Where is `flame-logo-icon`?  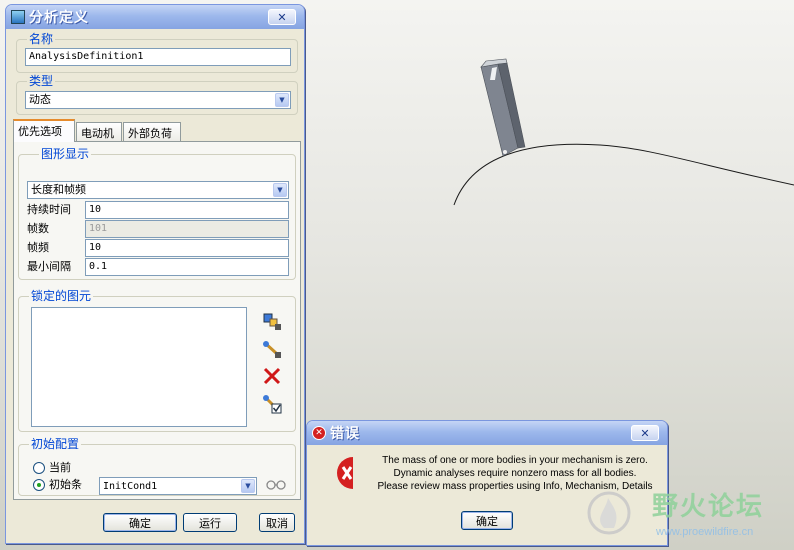
flame-logo-icon is located at coordinates (609, 513).